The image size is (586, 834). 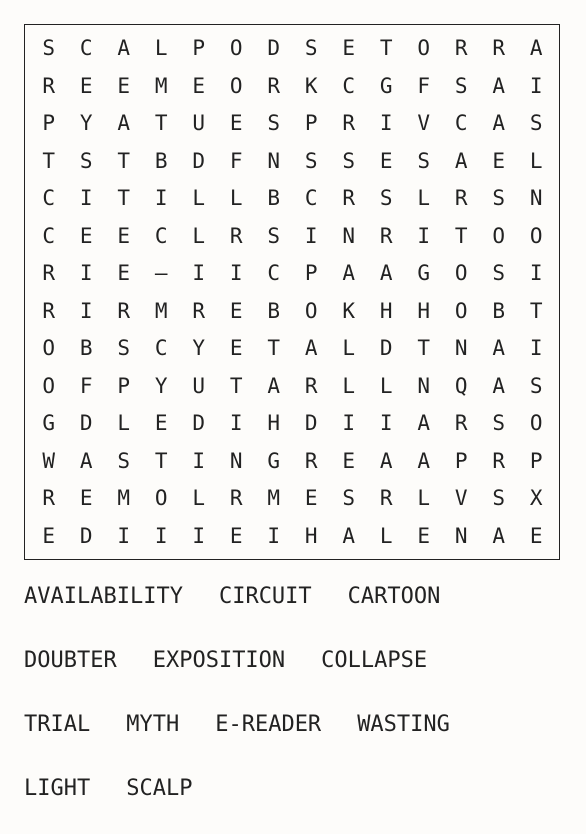 I want to click on grid-cell: F, so click(x=424, y=87).